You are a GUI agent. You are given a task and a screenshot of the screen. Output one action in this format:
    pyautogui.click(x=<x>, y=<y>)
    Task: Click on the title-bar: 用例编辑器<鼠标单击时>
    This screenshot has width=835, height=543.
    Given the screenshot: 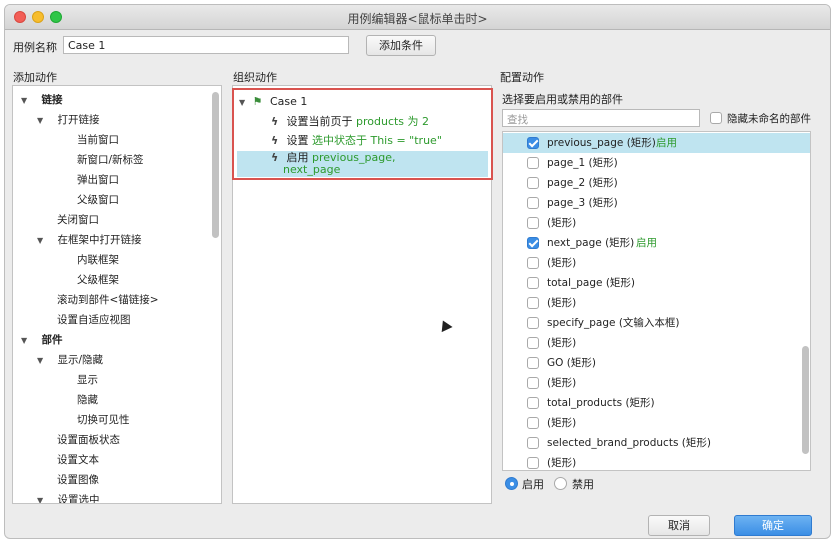 What is the action you would take?
    pyautogui.click(x=417, y=17)
    